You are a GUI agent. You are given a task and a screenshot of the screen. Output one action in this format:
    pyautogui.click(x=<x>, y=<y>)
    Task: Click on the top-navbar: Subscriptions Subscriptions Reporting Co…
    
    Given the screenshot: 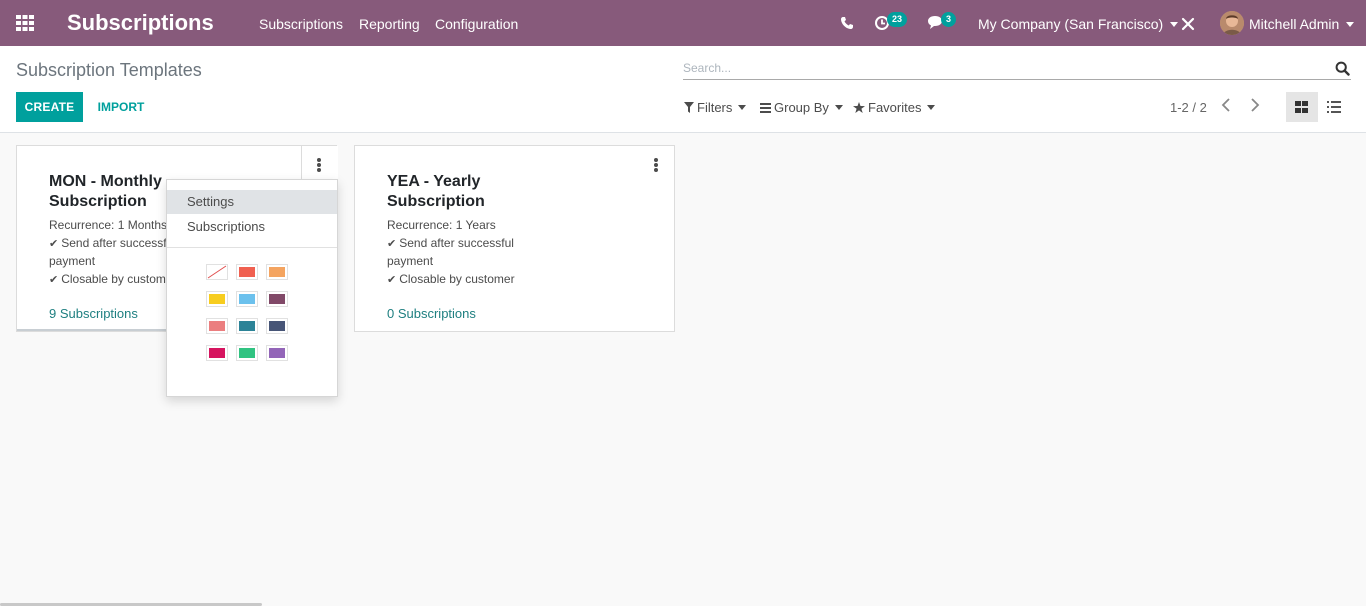 What is the action you would take?
    pyautogui.click(x=683, y=23)
    